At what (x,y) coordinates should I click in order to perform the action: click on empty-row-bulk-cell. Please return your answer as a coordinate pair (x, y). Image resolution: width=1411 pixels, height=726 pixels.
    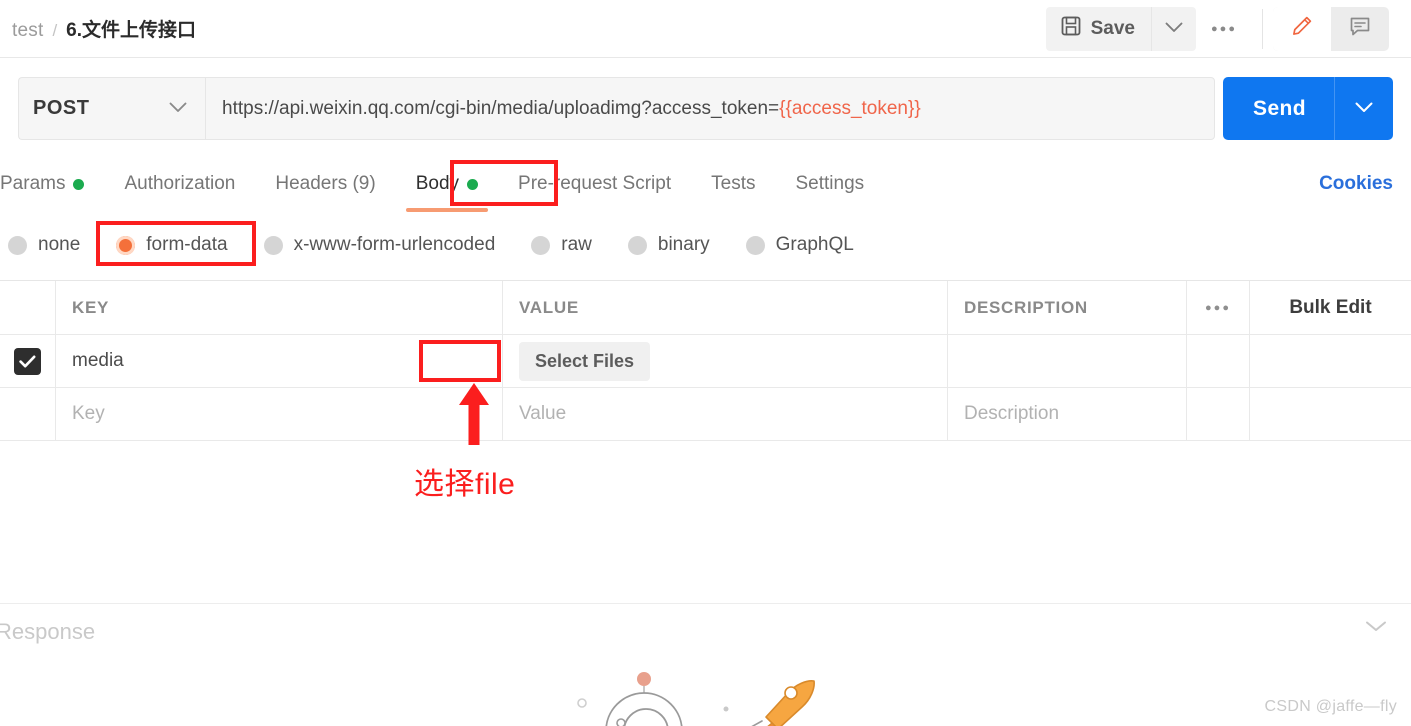
    Looking at the image, I should click on (1330, 414).